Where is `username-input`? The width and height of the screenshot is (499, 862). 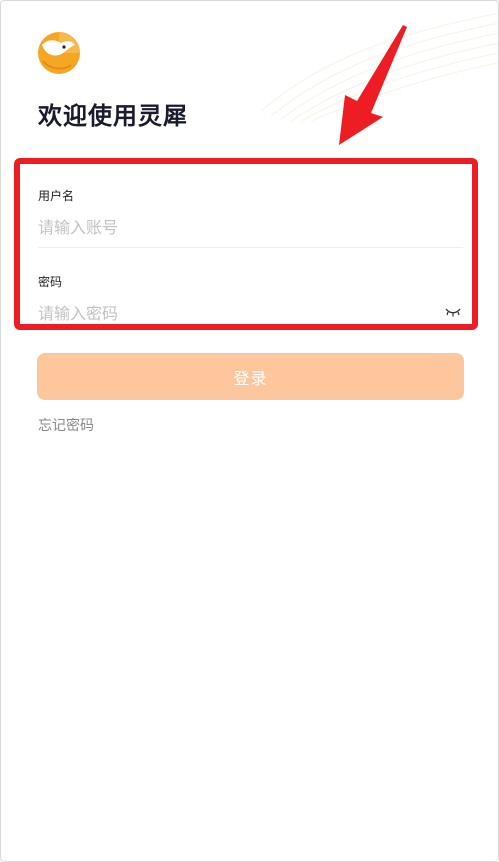 username-input is located at coordinates (228, 227).